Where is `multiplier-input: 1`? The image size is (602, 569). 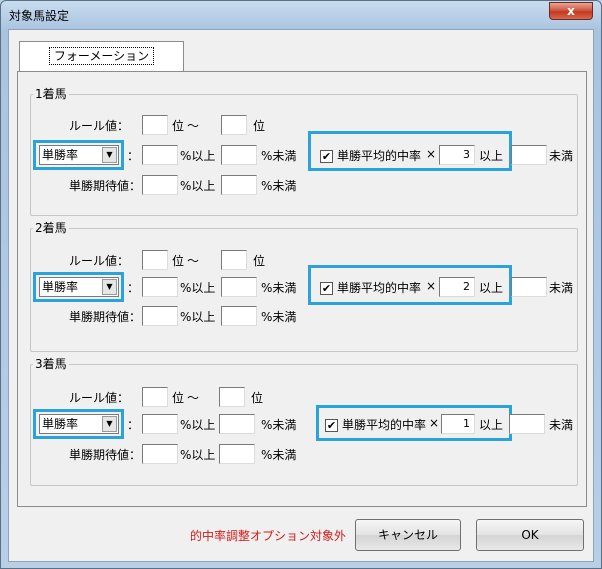 multiplier-input: 1 is located at coordinates (458, 424).